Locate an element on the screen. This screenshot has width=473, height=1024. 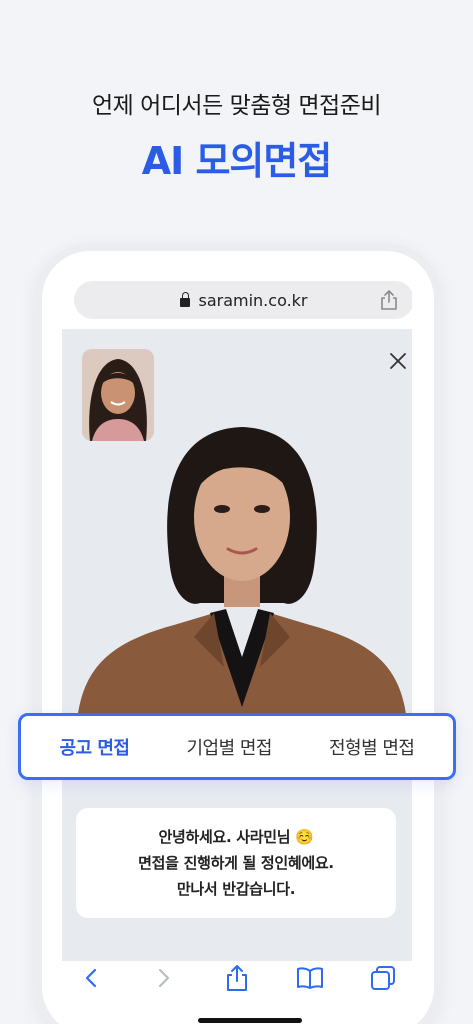
url-text: saramin.co.kr is located at coordinates (253, 300).